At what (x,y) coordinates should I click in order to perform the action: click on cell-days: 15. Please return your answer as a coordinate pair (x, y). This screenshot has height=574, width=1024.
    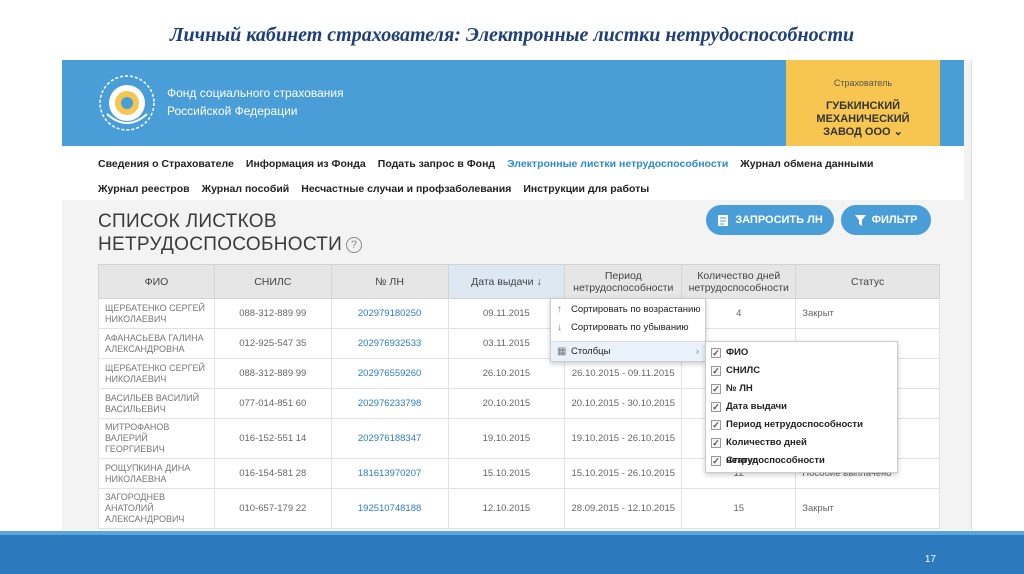
    Looking at the image, I should click on (739, 508).